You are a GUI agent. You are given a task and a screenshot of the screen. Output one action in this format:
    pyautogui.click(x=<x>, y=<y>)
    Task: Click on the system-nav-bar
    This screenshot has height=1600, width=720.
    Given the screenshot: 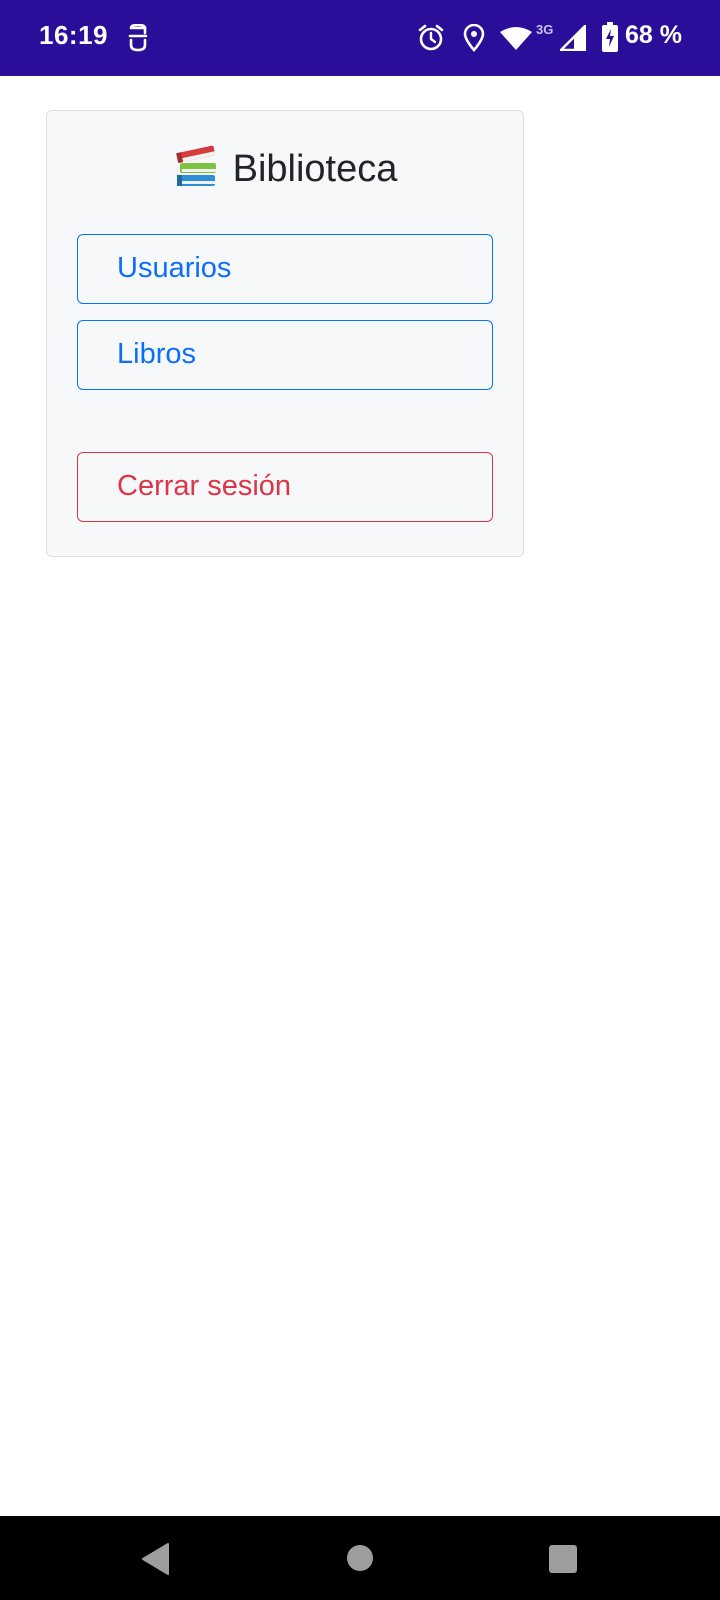 What is the action you would take?
    pyautogui.click(x=360, y=1558)
    